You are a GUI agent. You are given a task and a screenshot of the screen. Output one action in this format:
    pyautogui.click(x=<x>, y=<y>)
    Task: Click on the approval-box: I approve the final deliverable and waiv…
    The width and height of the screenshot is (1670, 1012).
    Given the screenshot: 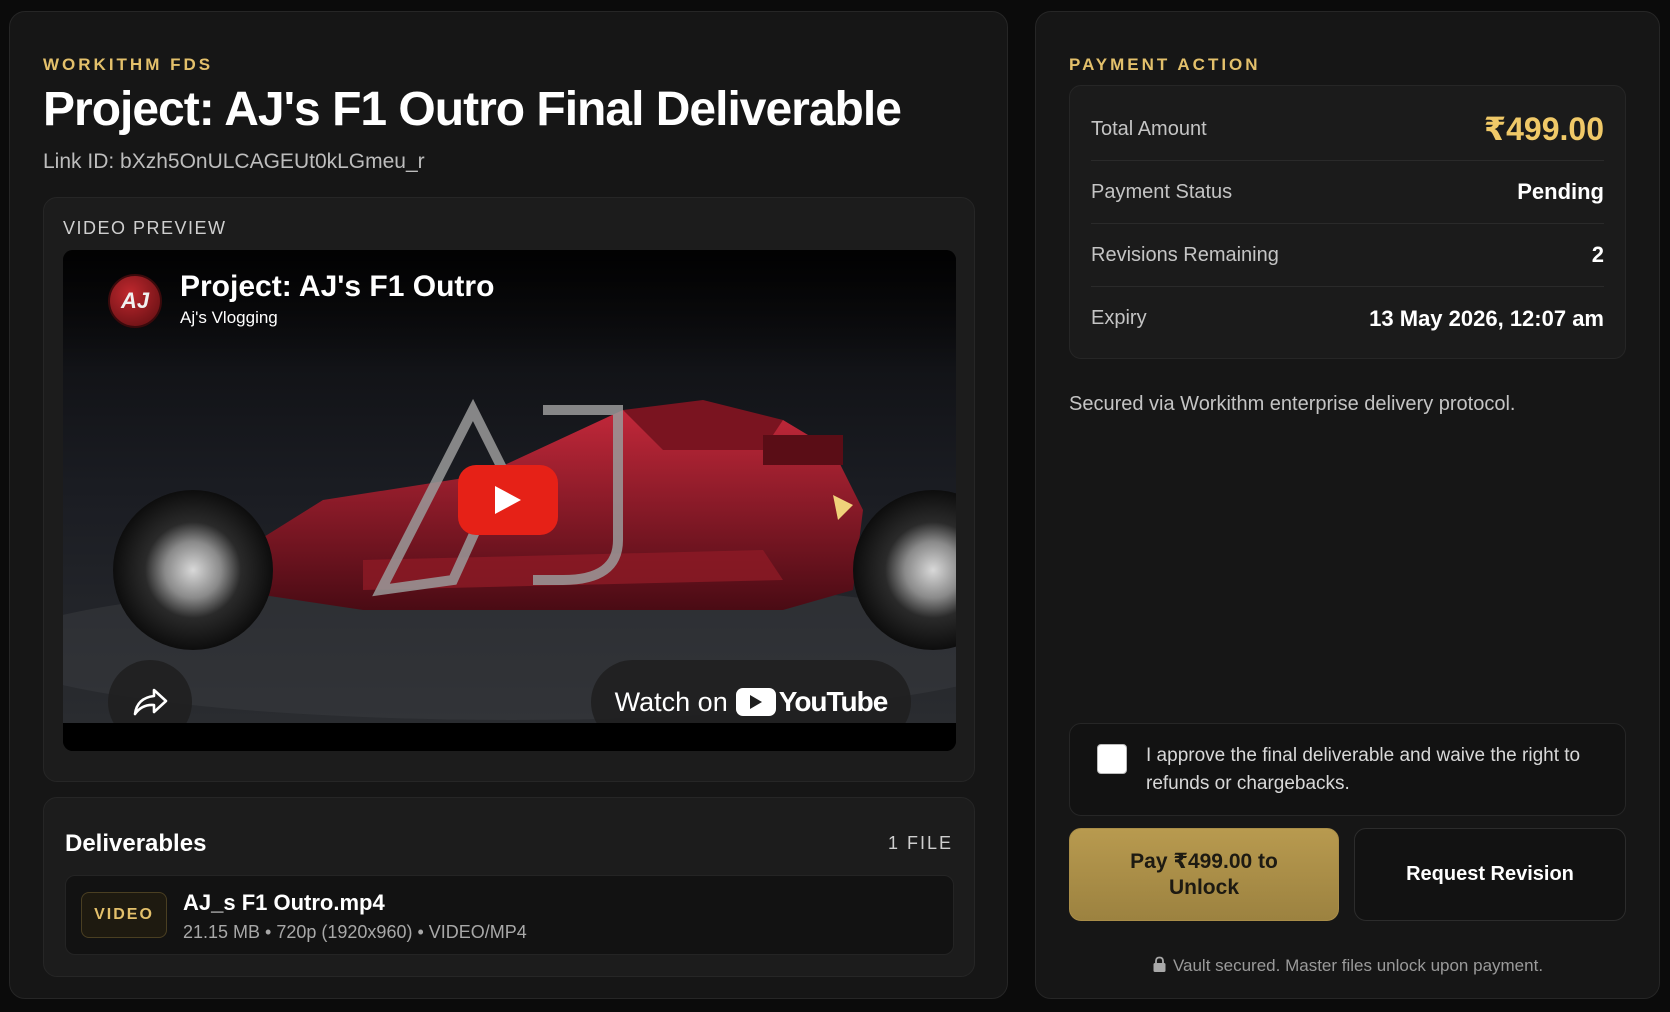 What is the action you would take?
    pyautogui.click(x=1347, y=769)
    